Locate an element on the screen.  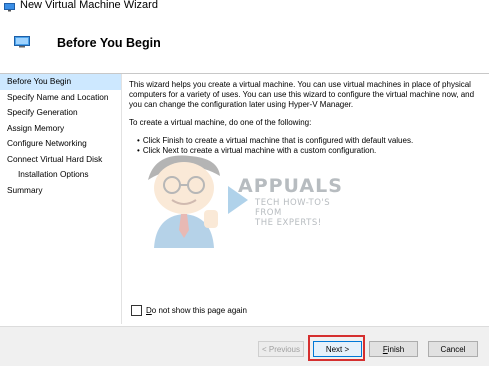
cancel-button: Cancel is located at coordinates (453, 349).